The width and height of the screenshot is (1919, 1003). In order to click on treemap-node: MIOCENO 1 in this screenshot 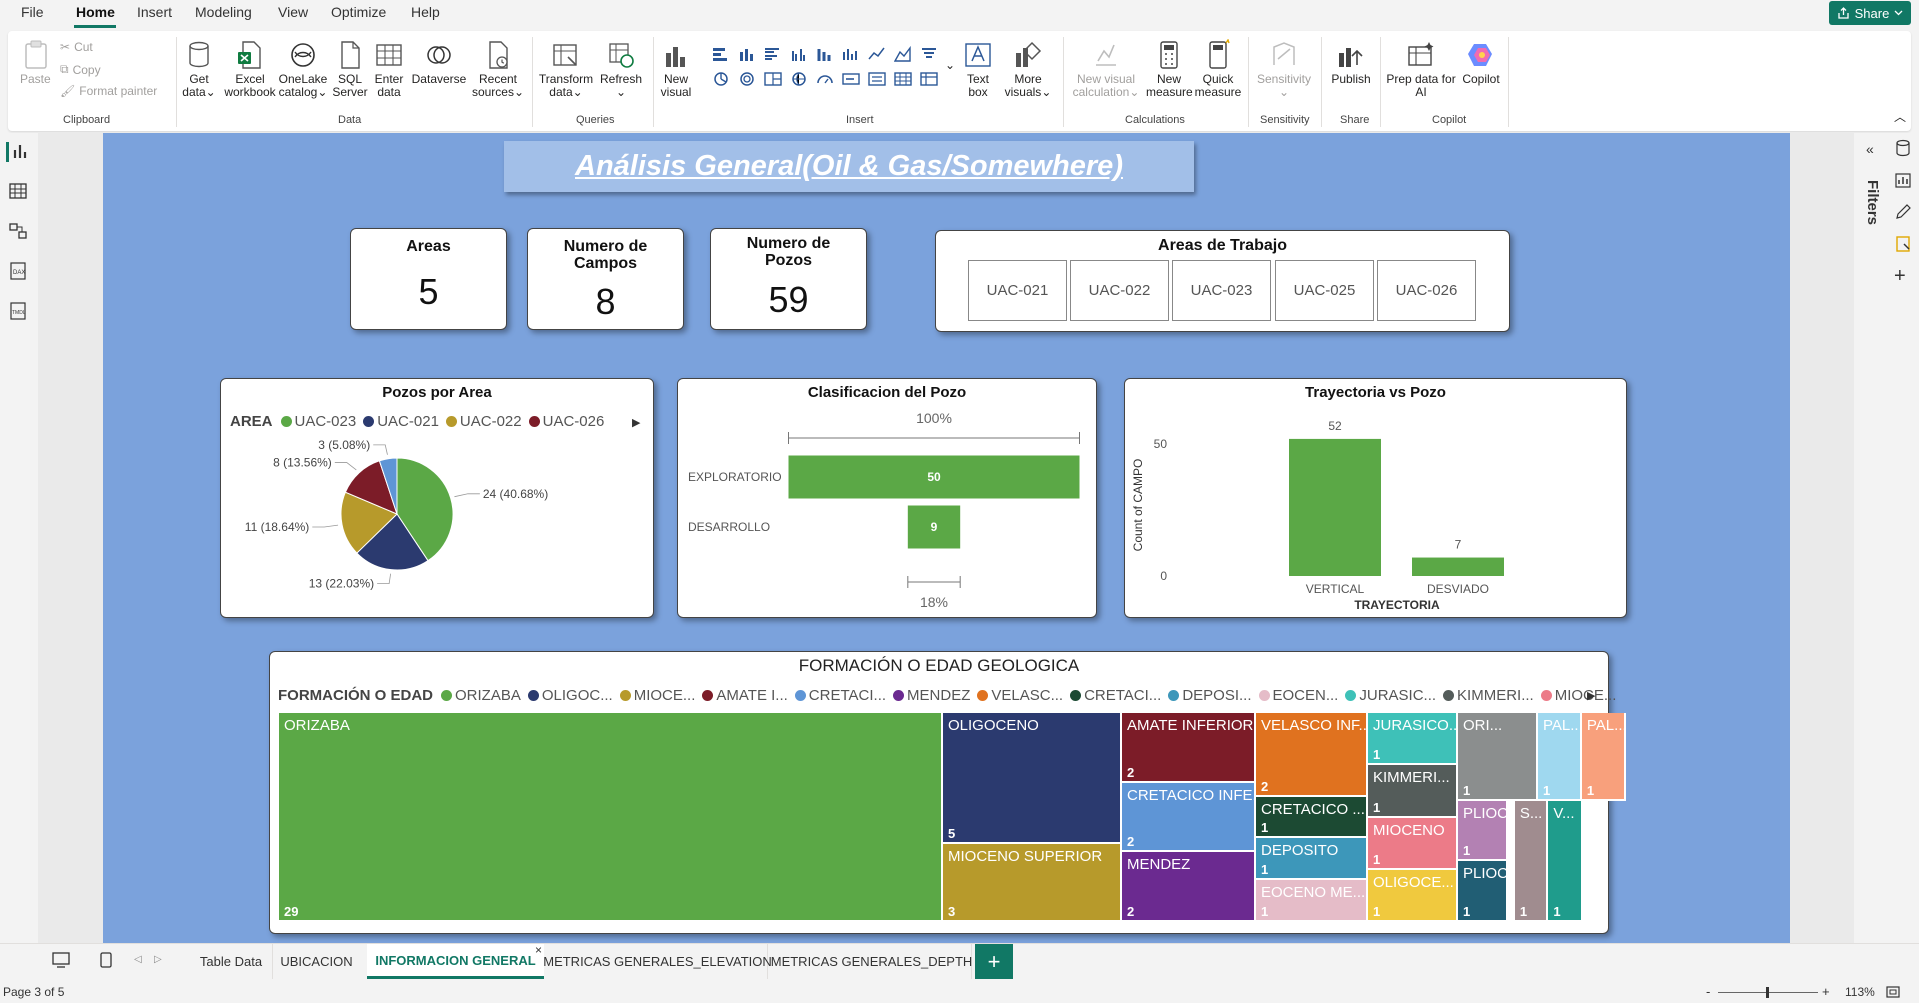, I will do `click(1413, 843)`.